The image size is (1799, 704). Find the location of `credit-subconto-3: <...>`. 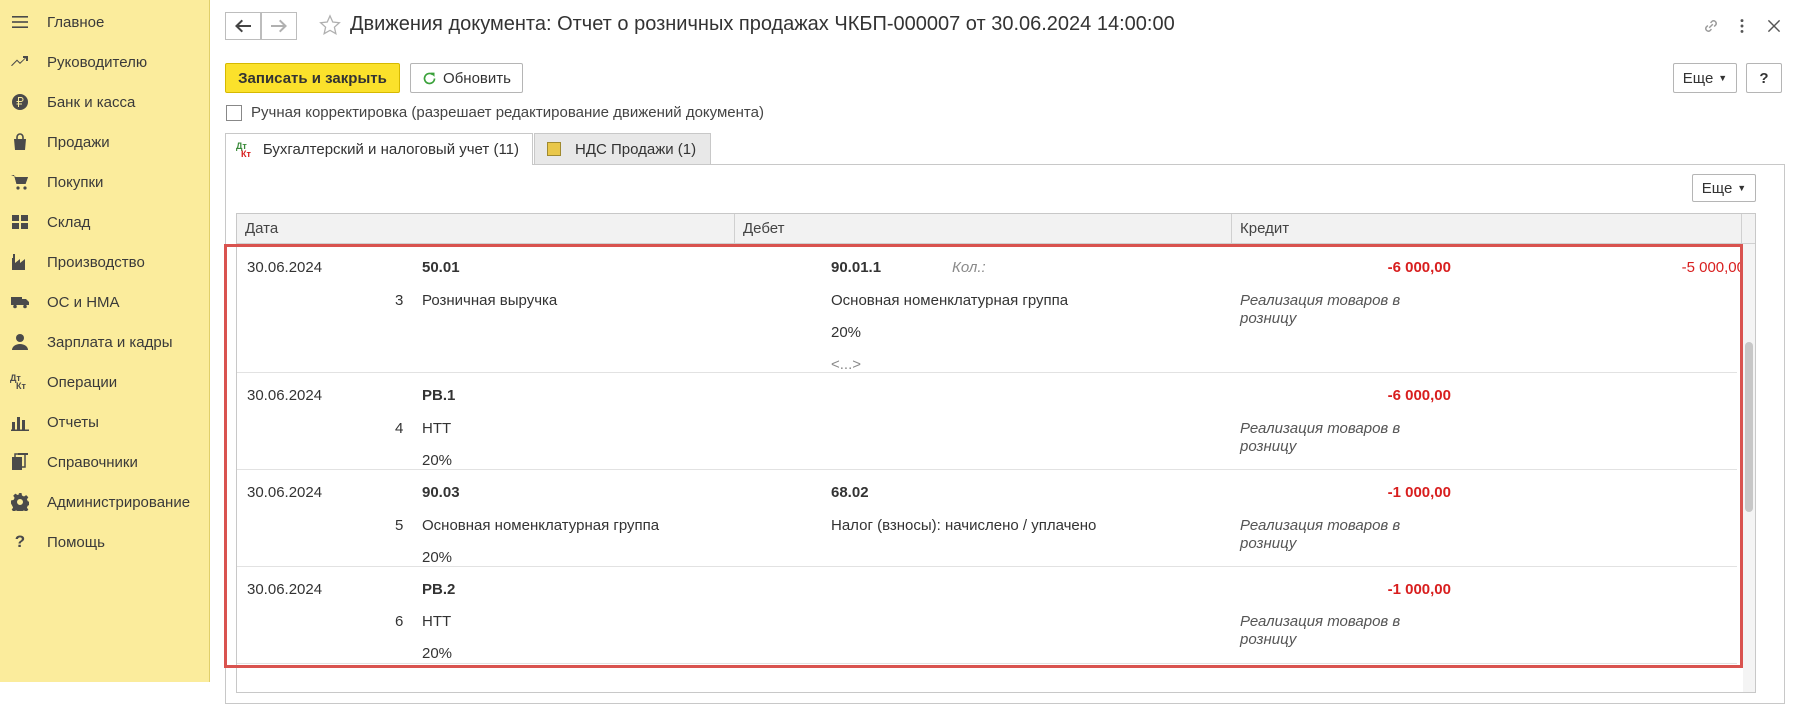

credit-subconto-3: <...> is located at coordinates (846, 364).